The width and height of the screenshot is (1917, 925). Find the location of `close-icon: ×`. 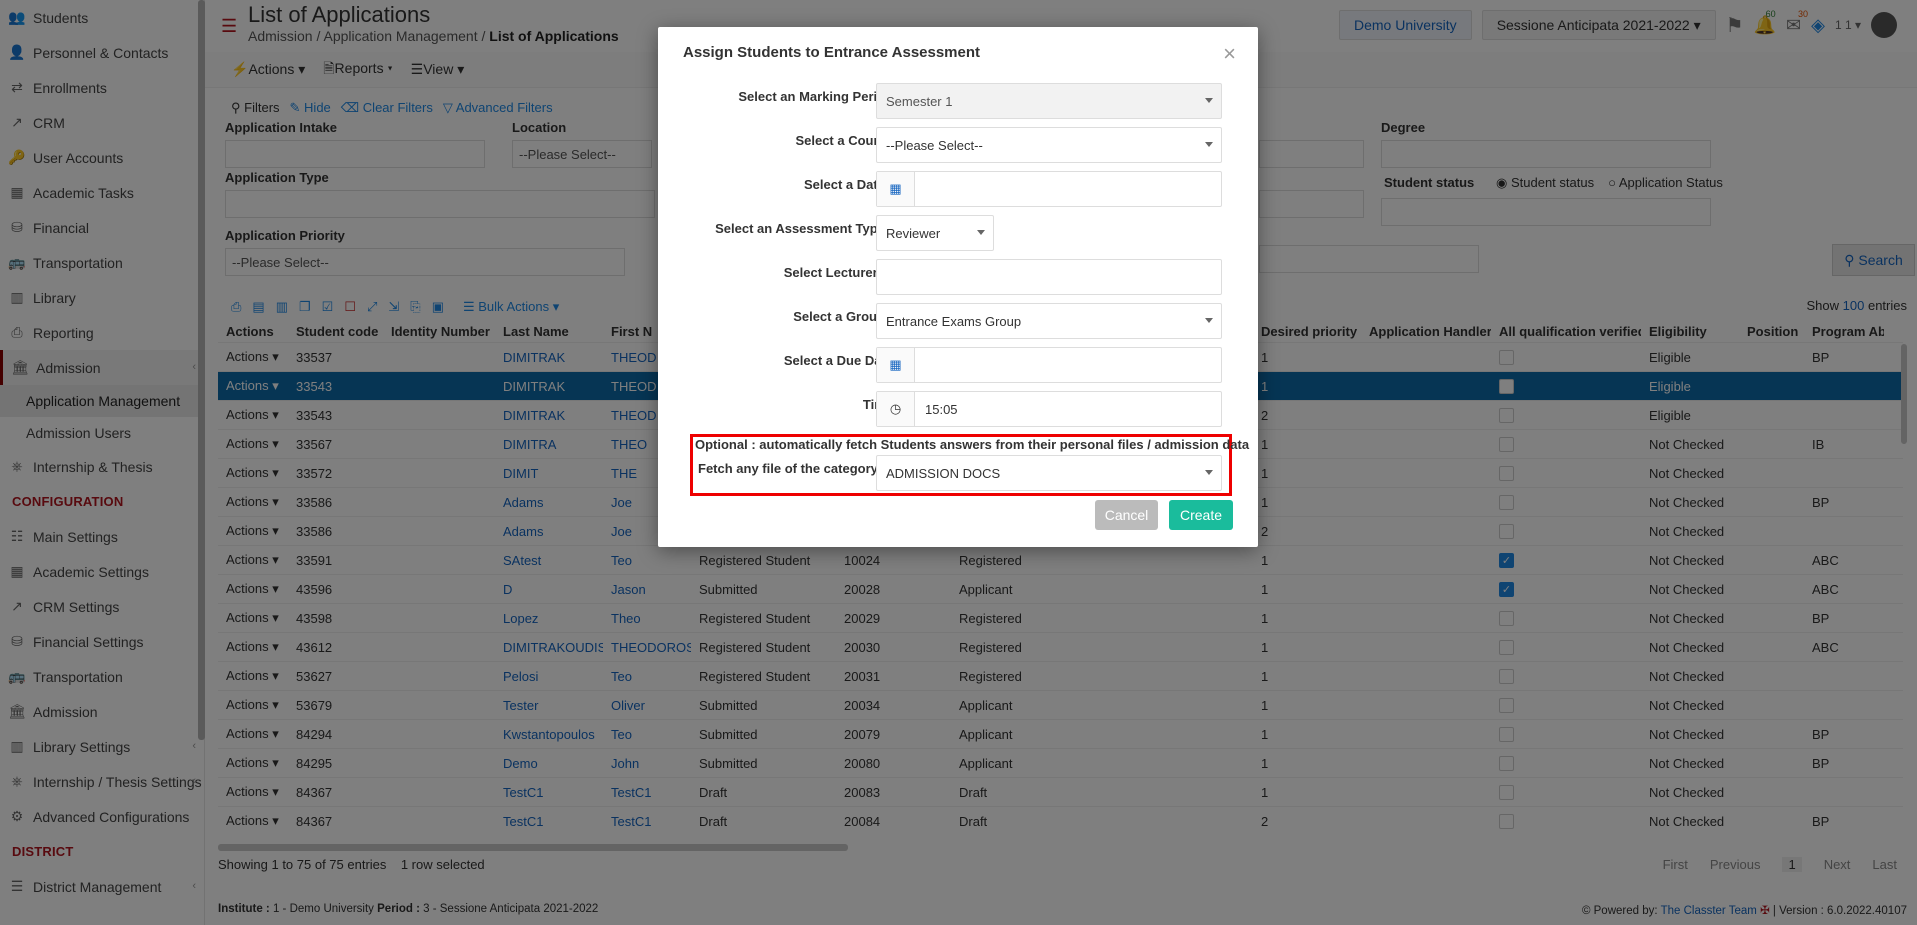

close-icon: × is located at coordinates (1229, 54).